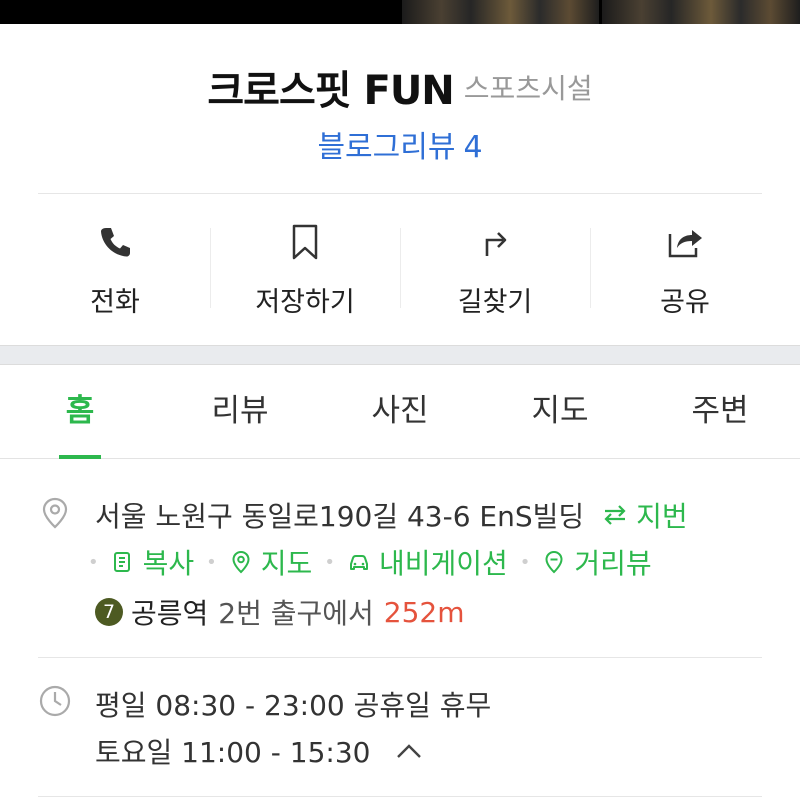 This screenshot has height=800, width=800. I want to click on distance-text: 252m, so click(424, 612).